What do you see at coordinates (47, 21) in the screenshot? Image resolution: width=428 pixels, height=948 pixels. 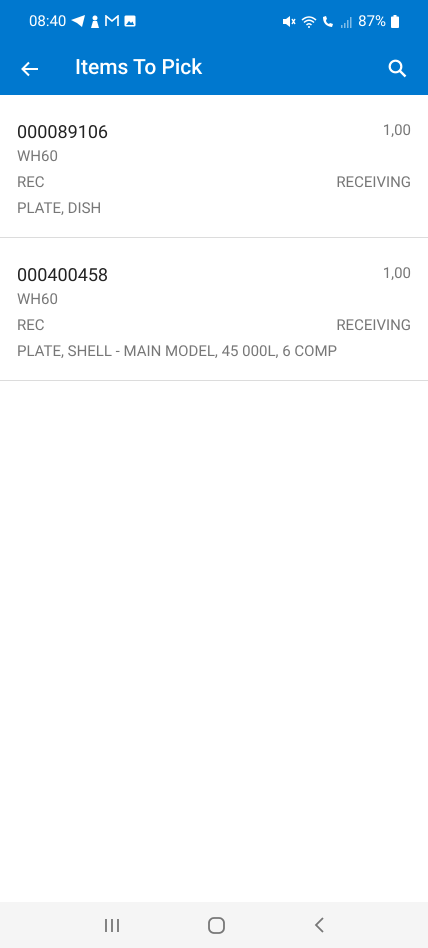 I see `status-time: 08:40` at bounding box center [47, 21].